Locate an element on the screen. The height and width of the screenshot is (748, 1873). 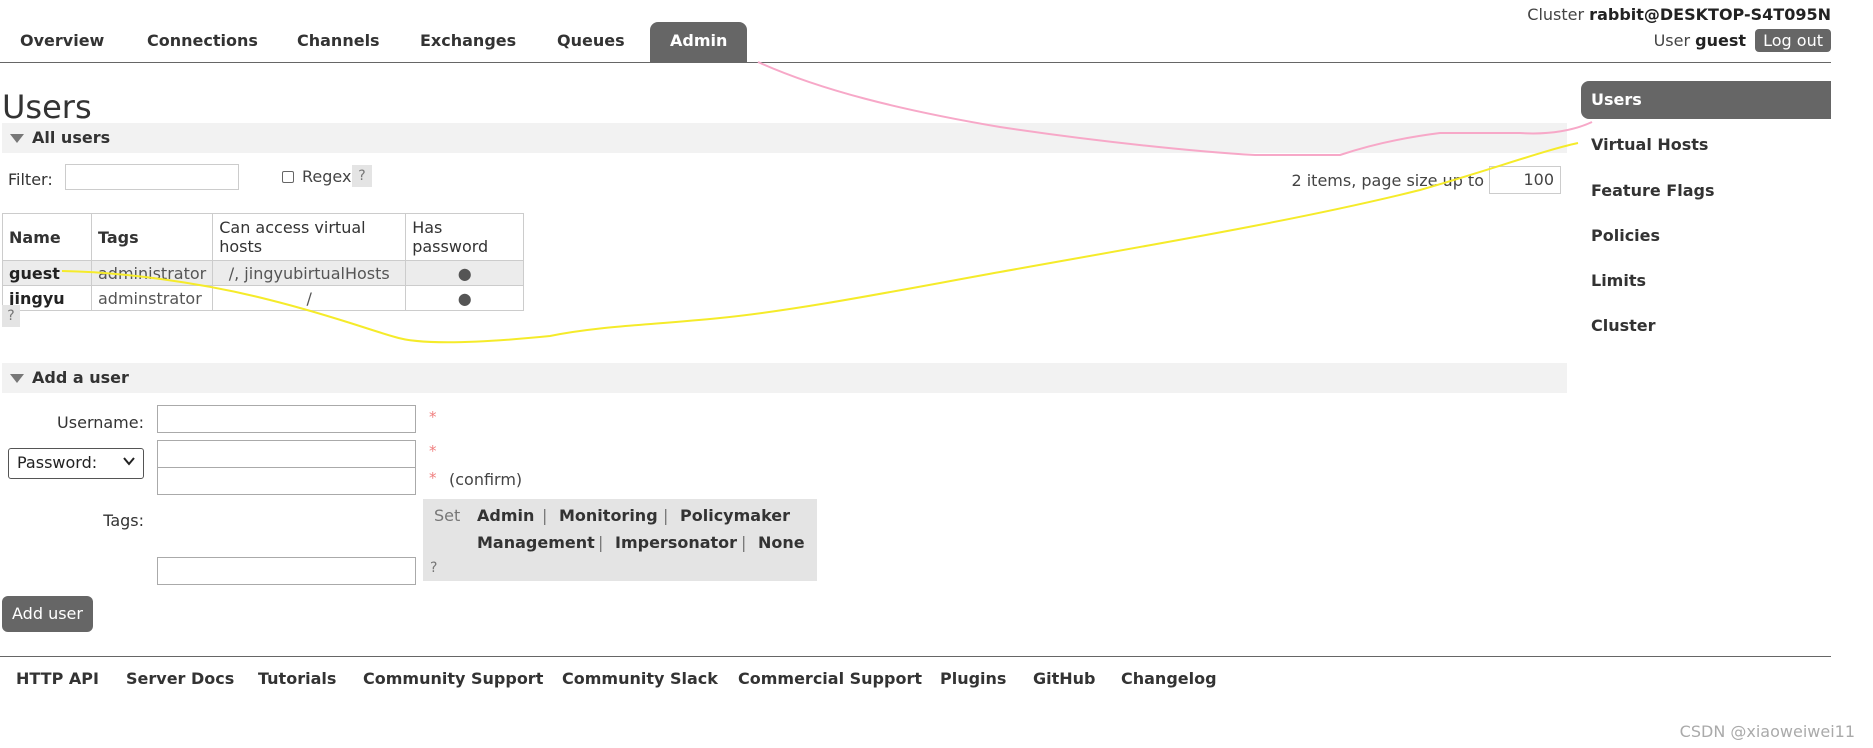
password-confirm-input is located at coordinates (286, 481).